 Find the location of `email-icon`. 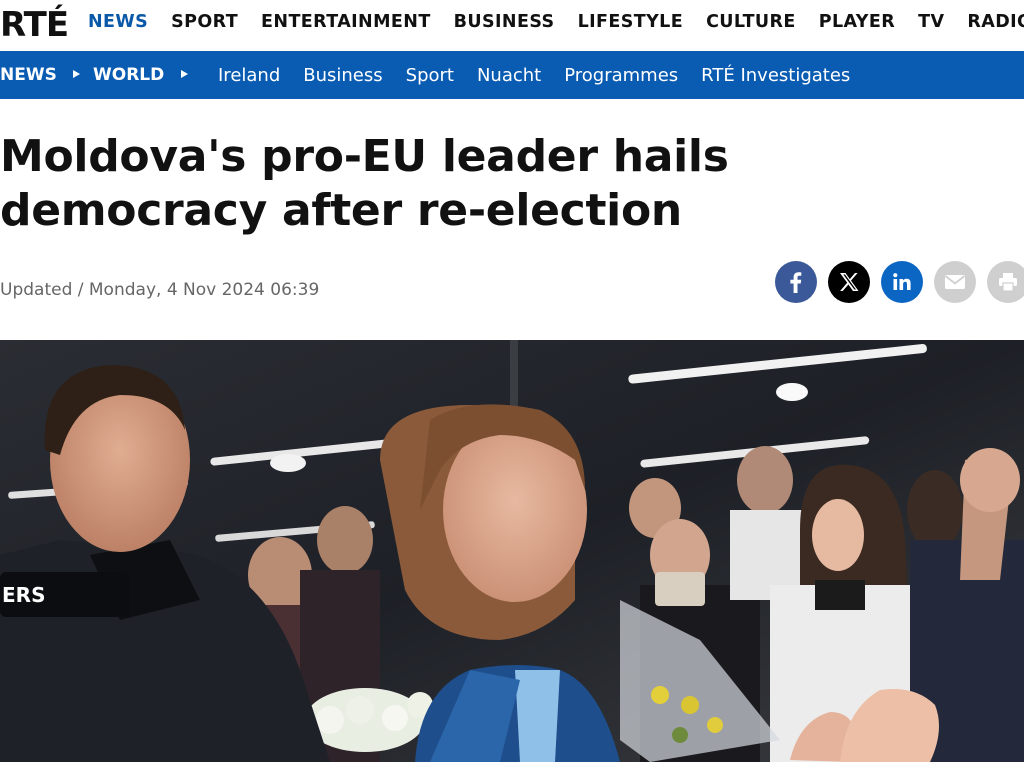

email-icon is located at coordinates (955, 282).